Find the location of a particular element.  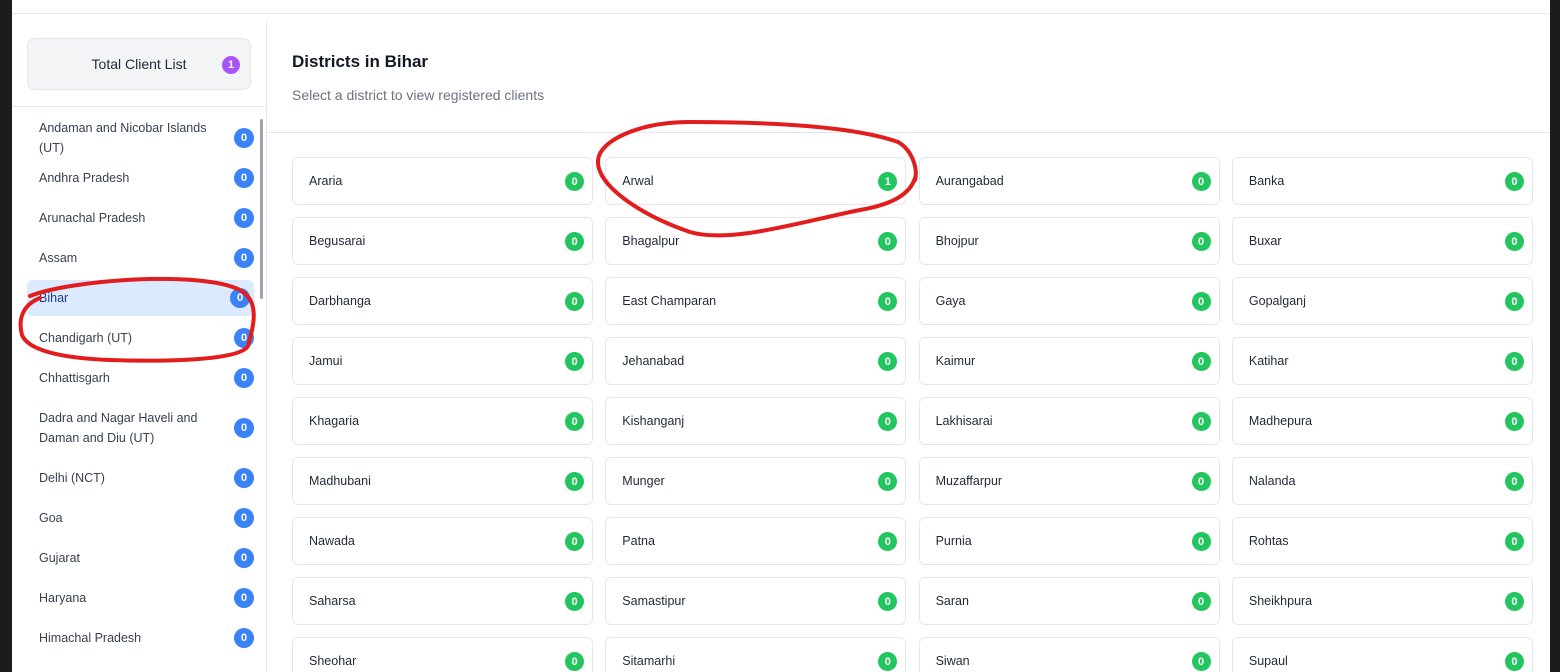

district-card-katihar: Katihar 0 is located at coordinates (1382, 361).